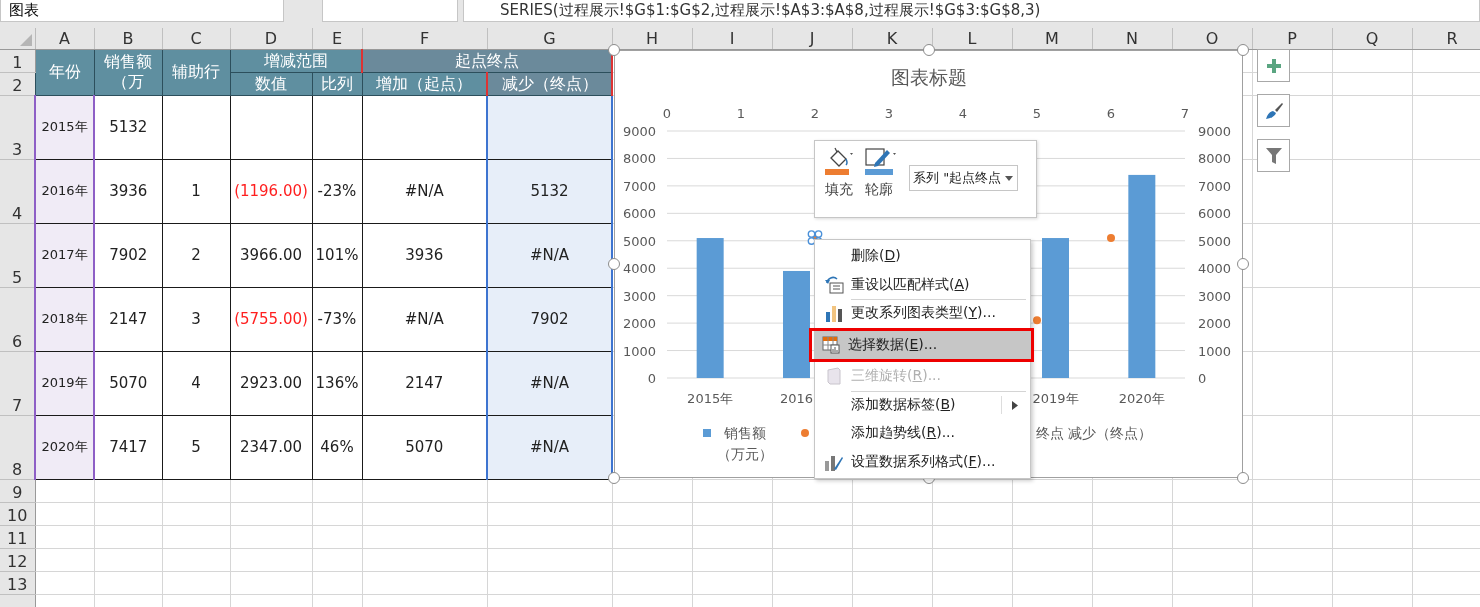 The width and height of the screenshot is (1480, 607). What do you see at coordinates (1273, 155) in the screenshot?
I see `chart-filter-button` at bounding box center [1273, 155].